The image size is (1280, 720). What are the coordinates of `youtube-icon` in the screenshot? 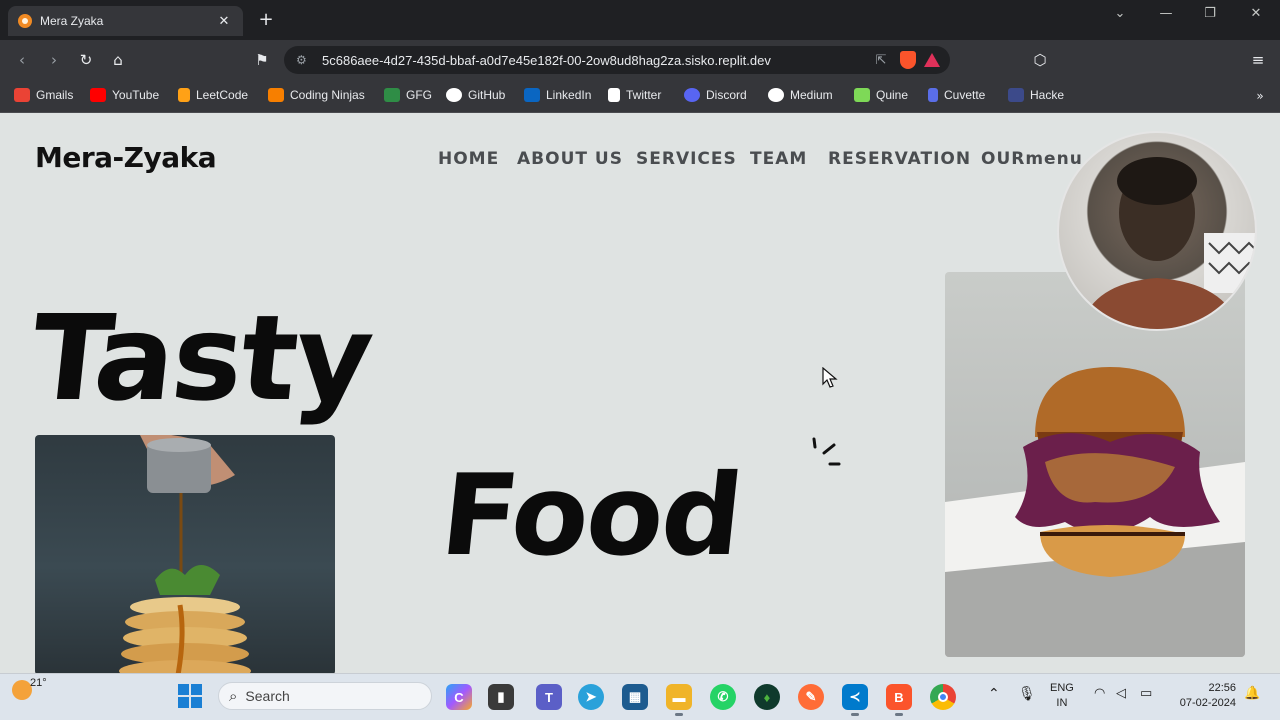 It's located at (98, 95).